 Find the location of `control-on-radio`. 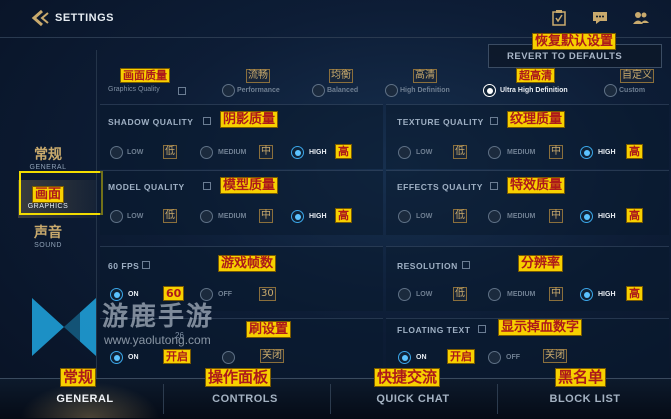

control-on-radio is located at coordinates (116, 357).